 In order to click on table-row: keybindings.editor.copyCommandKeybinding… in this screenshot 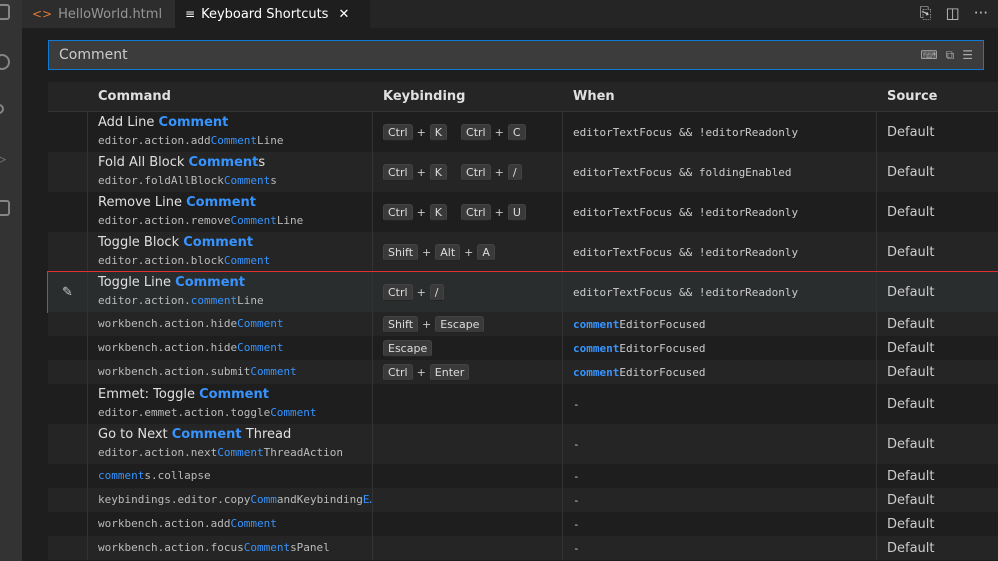, I will do `click(523, 500)`.